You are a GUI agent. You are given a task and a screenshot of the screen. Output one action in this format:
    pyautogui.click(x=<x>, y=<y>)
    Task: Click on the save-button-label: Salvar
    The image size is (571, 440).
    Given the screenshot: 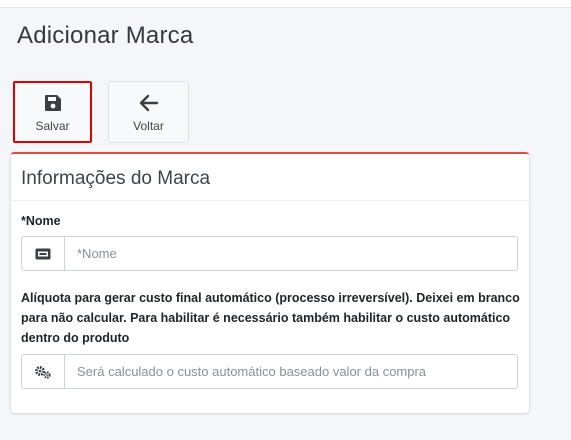 What is the action you would take?
    pyautogui.click(x=52, y=125)
    